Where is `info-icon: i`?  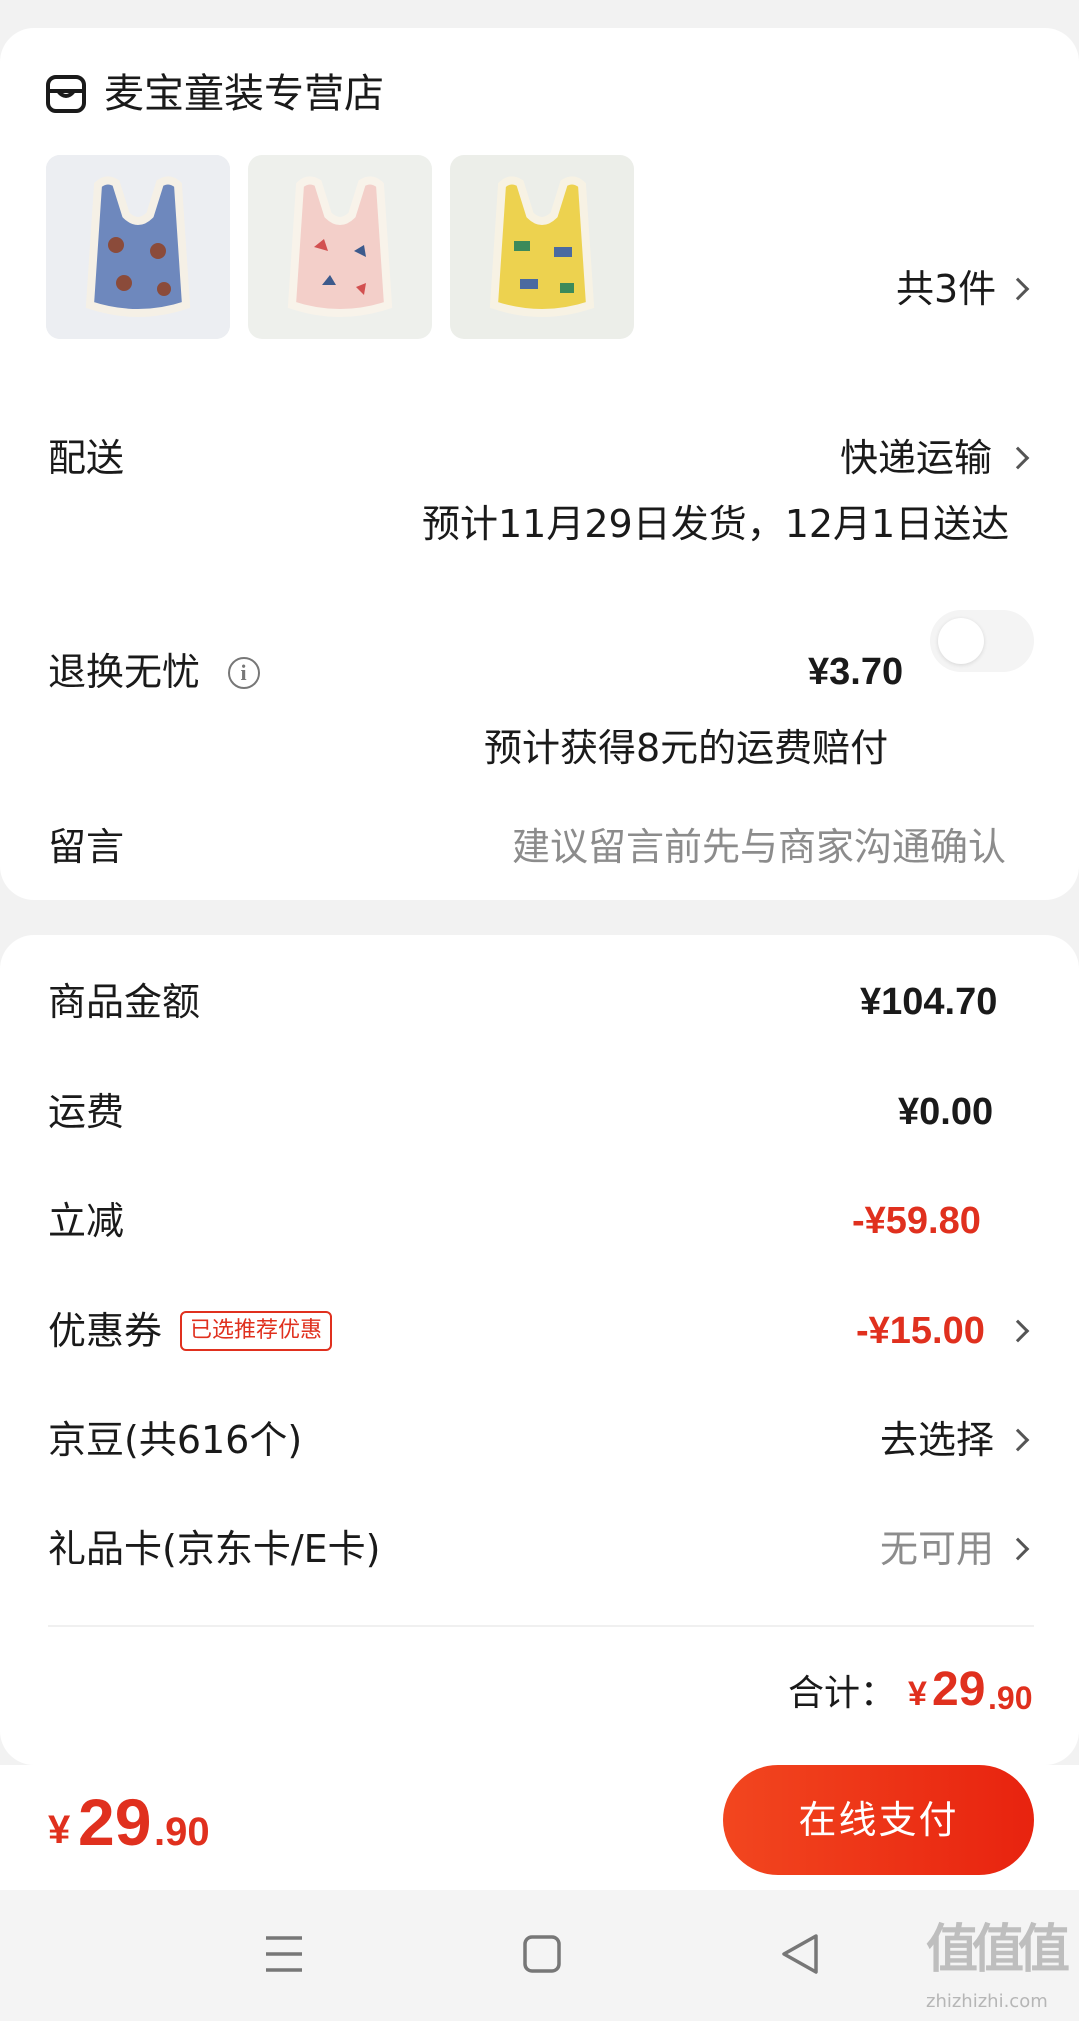
info-icon: i is located at coordinates (244, 673).